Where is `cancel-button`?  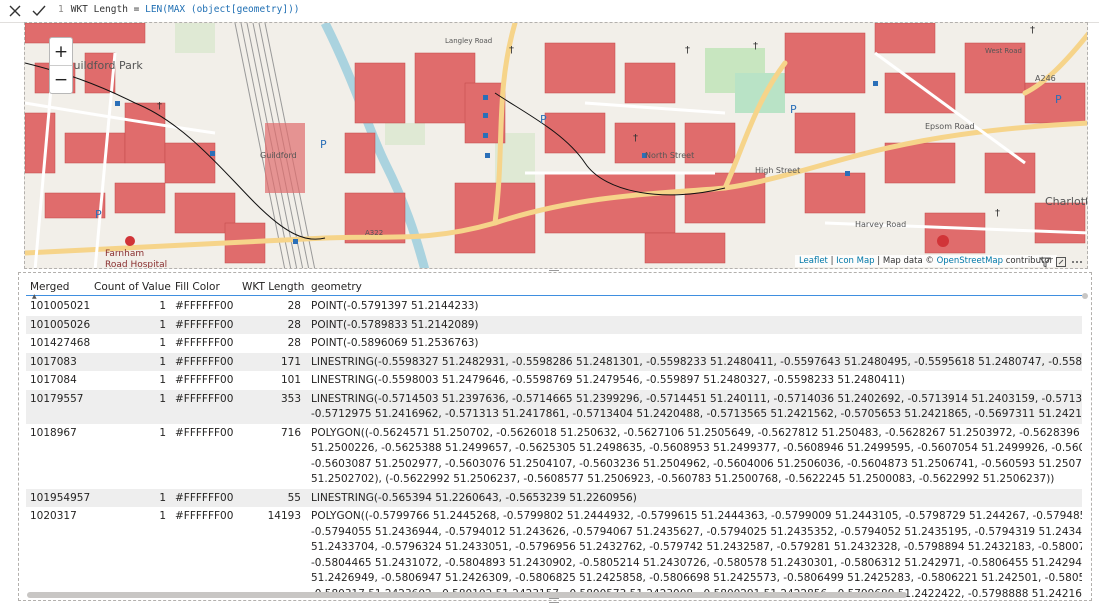
cancel-button is located at coordinates (15, 11).